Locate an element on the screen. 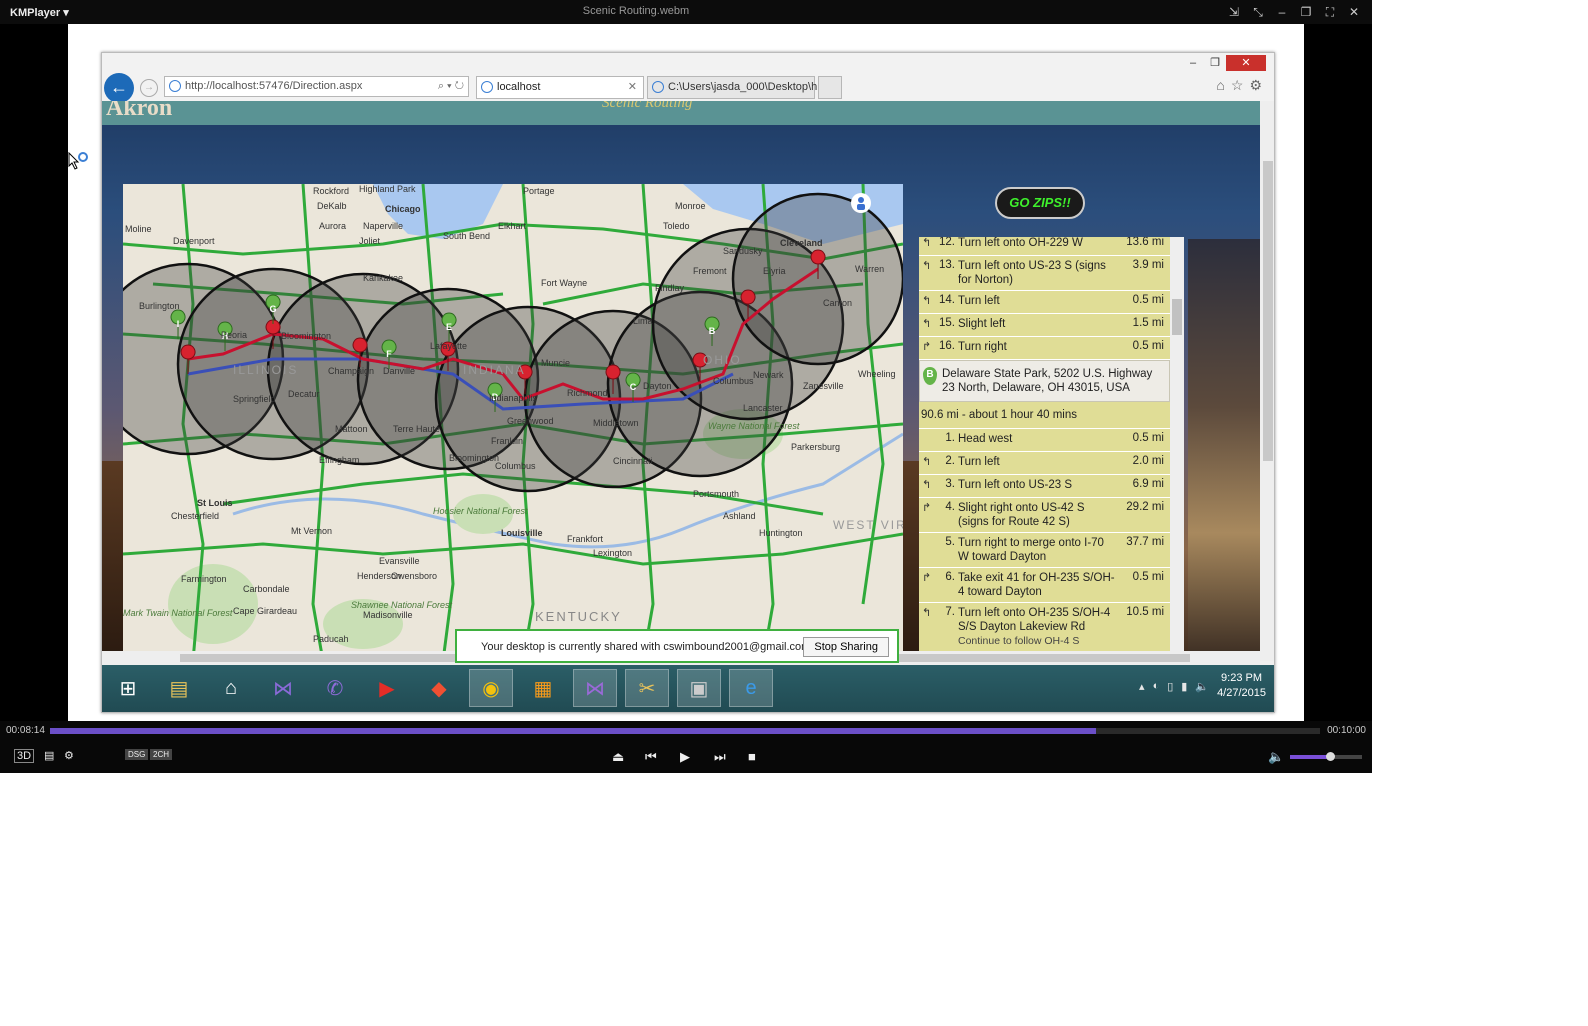 The width and height of the screenshot is (1588, 1026). volume-slider is located at coordinates (1326, 756).